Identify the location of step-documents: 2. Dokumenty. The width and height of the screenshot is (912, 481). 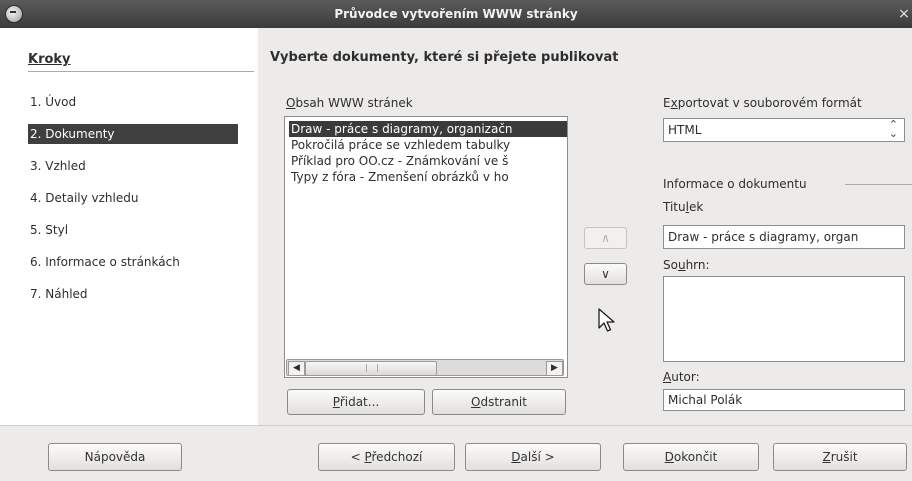
(133, 134).